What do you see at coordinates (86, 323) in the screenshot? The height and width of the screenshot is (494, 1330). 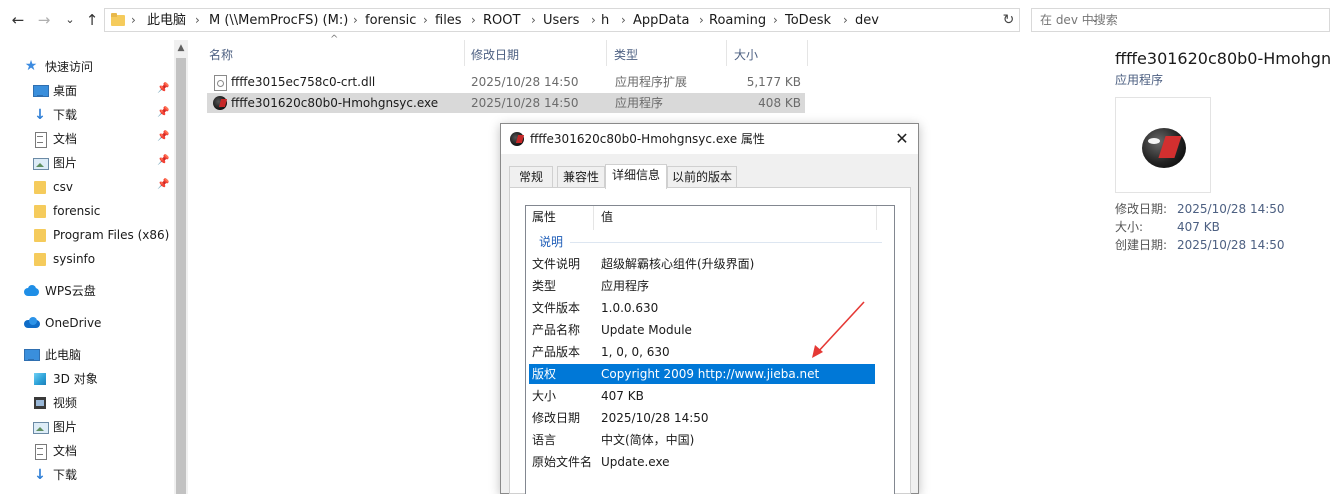 I see `sidebar-item-onedrive: OneDrive` at bounding box center [86, 323].